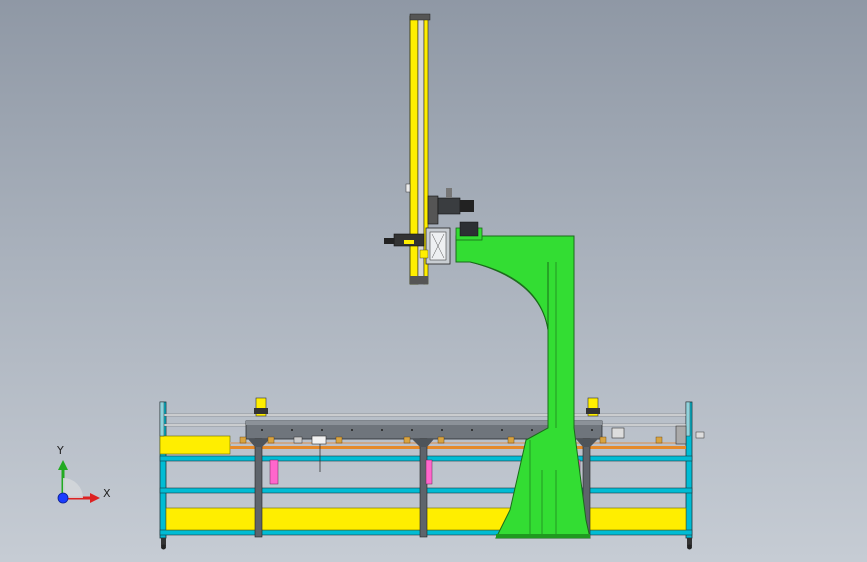  Describe the element at coordinates (63, 498) in the screenshot. I see `origin-marker` at that location.